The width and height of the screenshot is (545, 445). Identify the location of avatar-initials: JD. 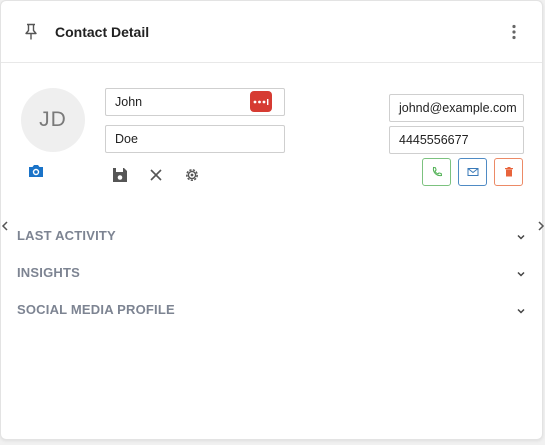
(53, 119).